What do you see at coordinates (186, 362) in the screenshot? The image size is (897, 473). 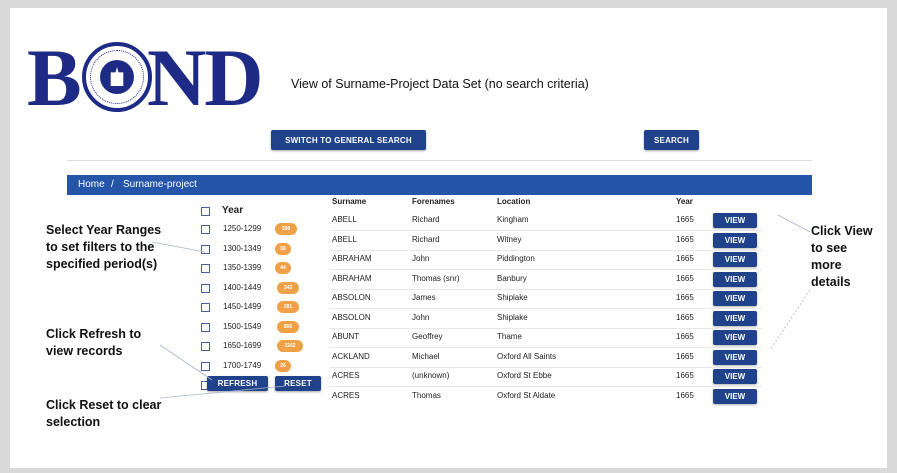 I see `connector-refresh` at bounding box center [186, 362].